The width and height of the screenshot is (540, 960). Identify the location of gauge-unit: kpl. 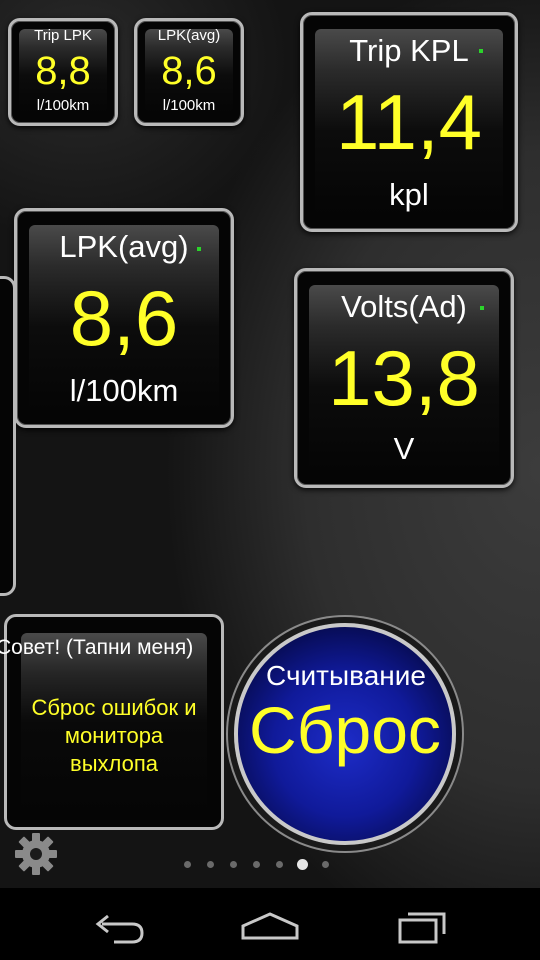
(409, 194).